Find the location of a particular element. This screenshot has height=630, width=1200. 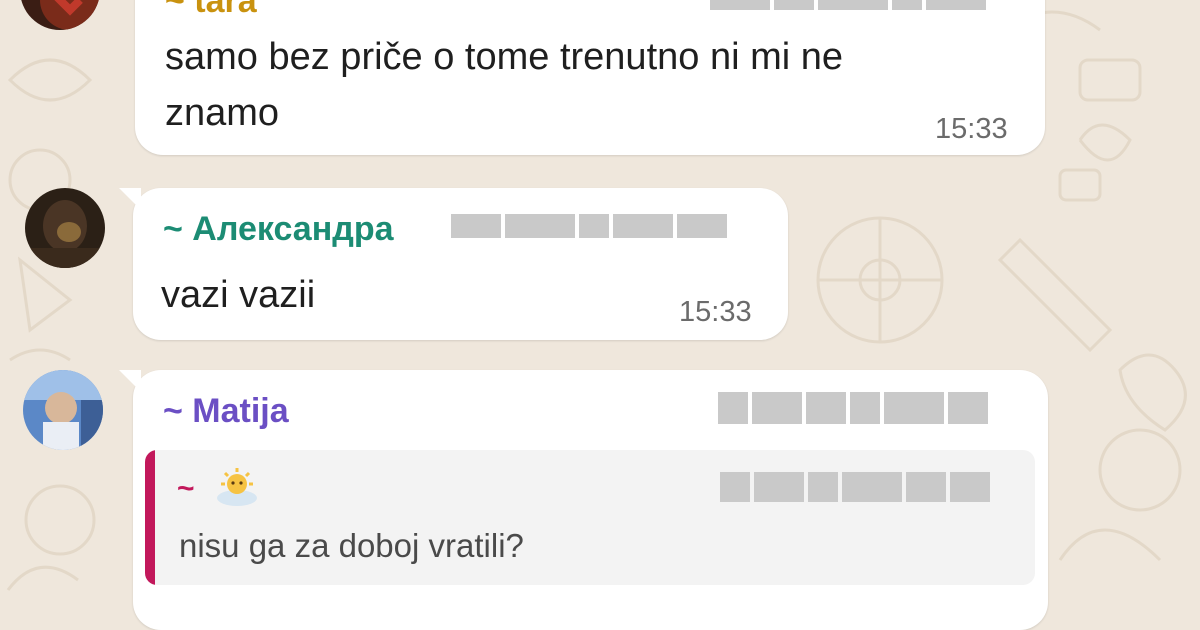

sender-name: ~ tara is located at coordinates (211, 10).